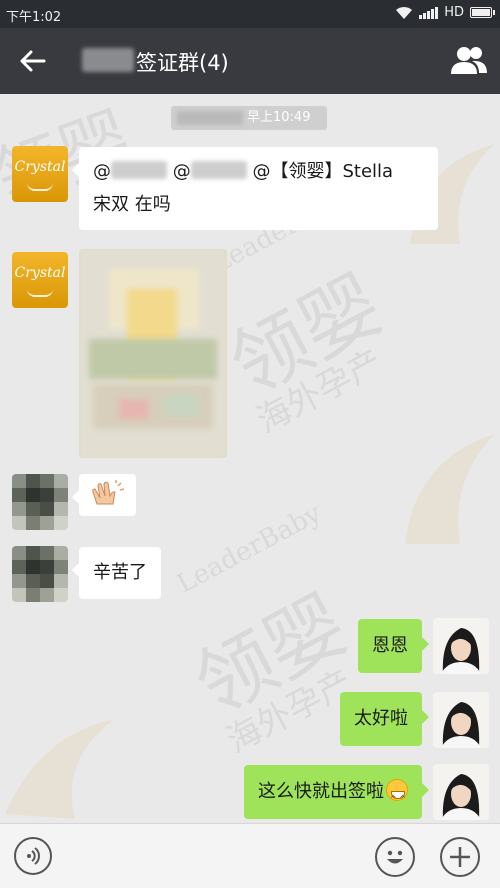 Image resolution: width=500 pixels, height=888 pixels. I want to click on message-line: @ @ @【领婴】Stella, so click(243, 171).